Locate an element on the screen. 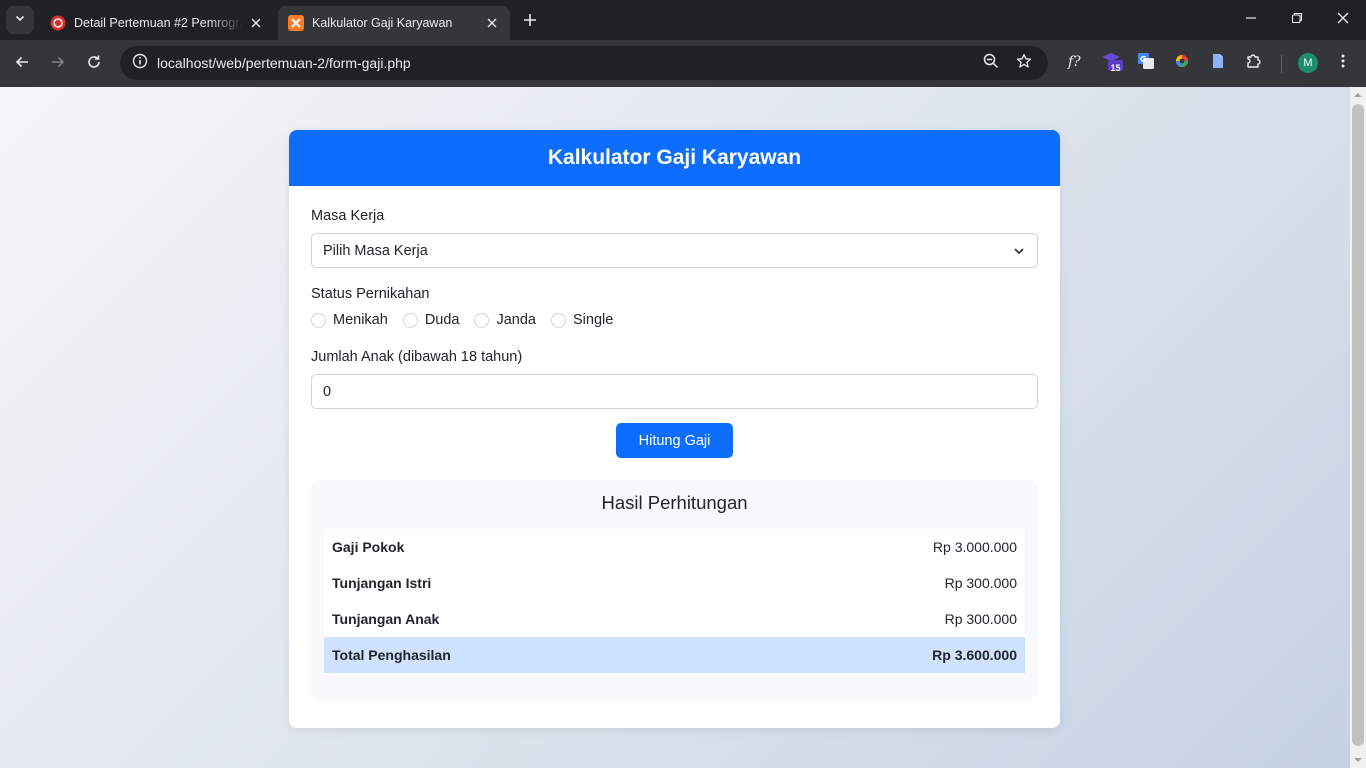  status-pernikahan-label: Status Pernikahan is located at coordinates (370, 294).